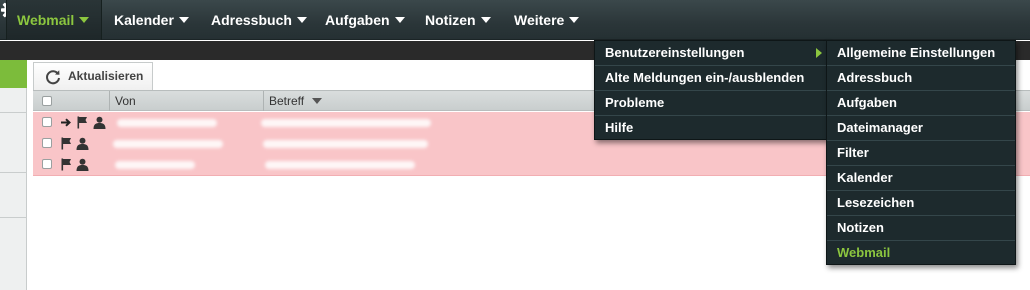 The height and width of the screenshot is (290, 1030). What do you see at coordinates (867, 102) in the screenshot?
I see `menu-item-label: Aufgaben` at bounding box center [867, 102].